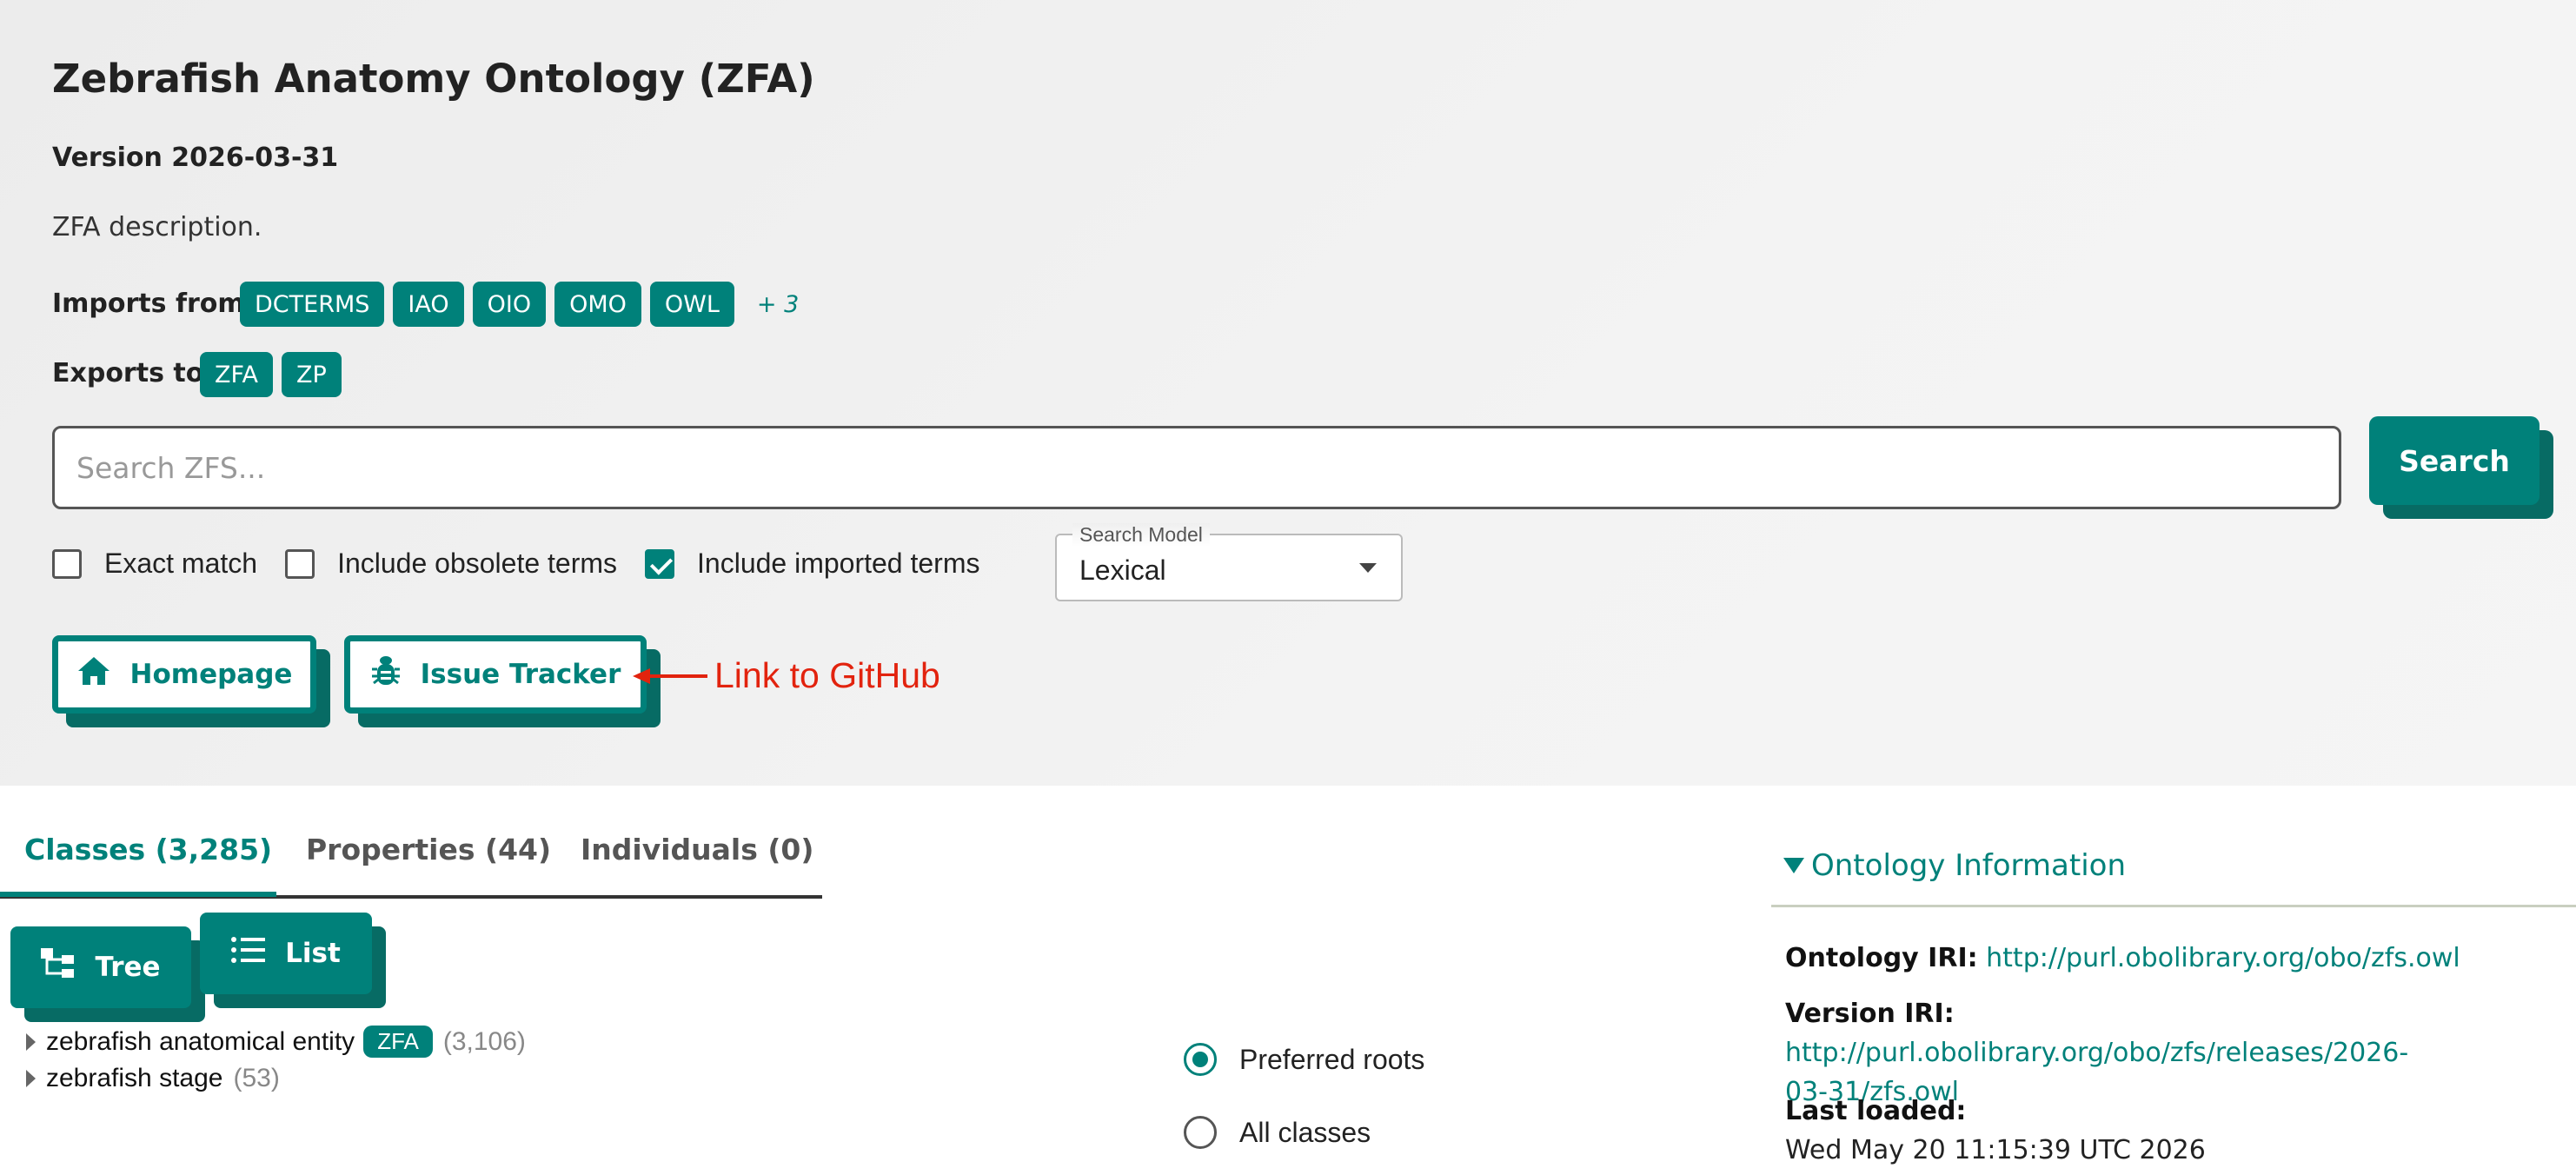  I want to click on exports-list: ZFA ZP, so click(271, 374).